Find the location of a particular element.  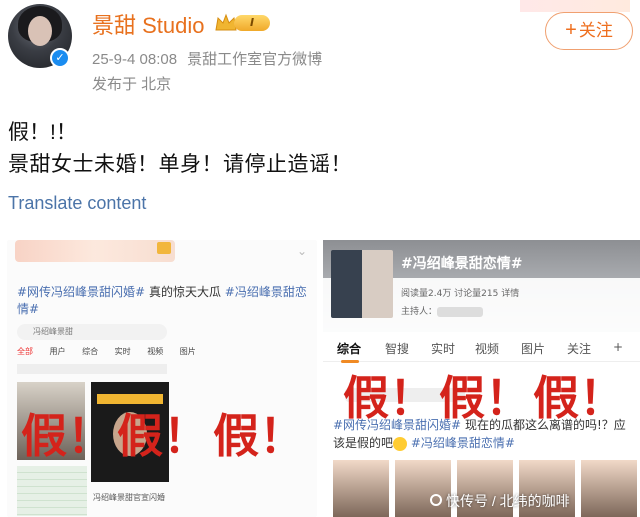

author-name: 景甜 Studio is located at coordinates (148, 24).